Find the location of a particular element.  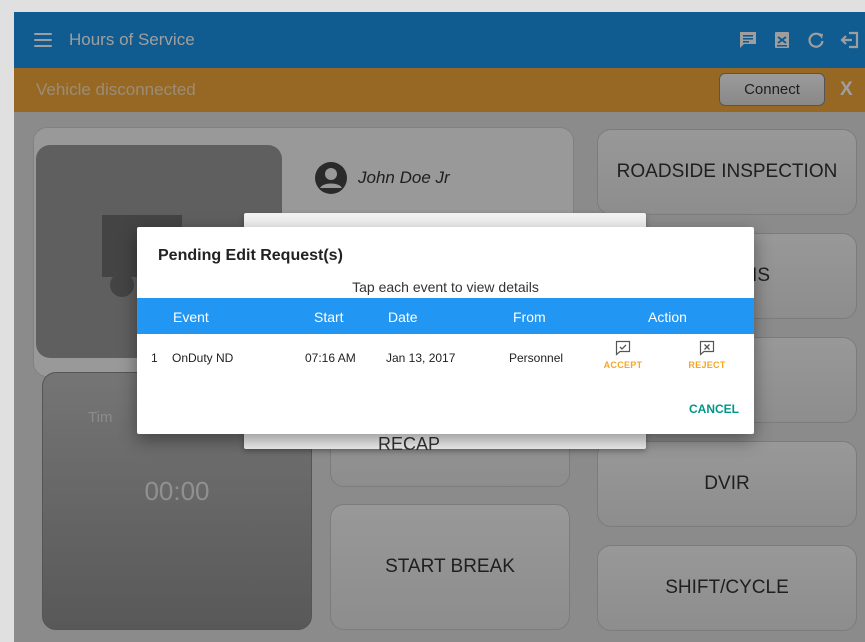

row-number: 1 is located at coordinates (154, 358).